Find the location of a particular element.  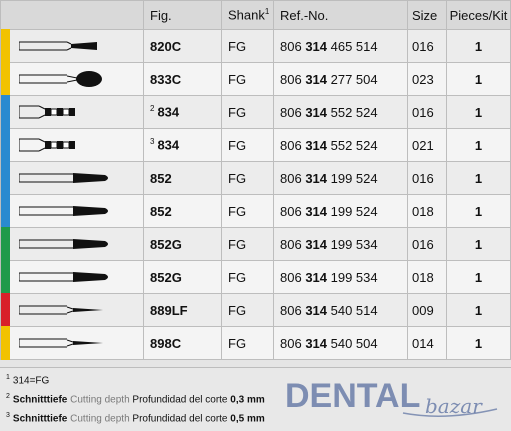

ref-suffix: 540 504 is located at coordinates (352, 343).